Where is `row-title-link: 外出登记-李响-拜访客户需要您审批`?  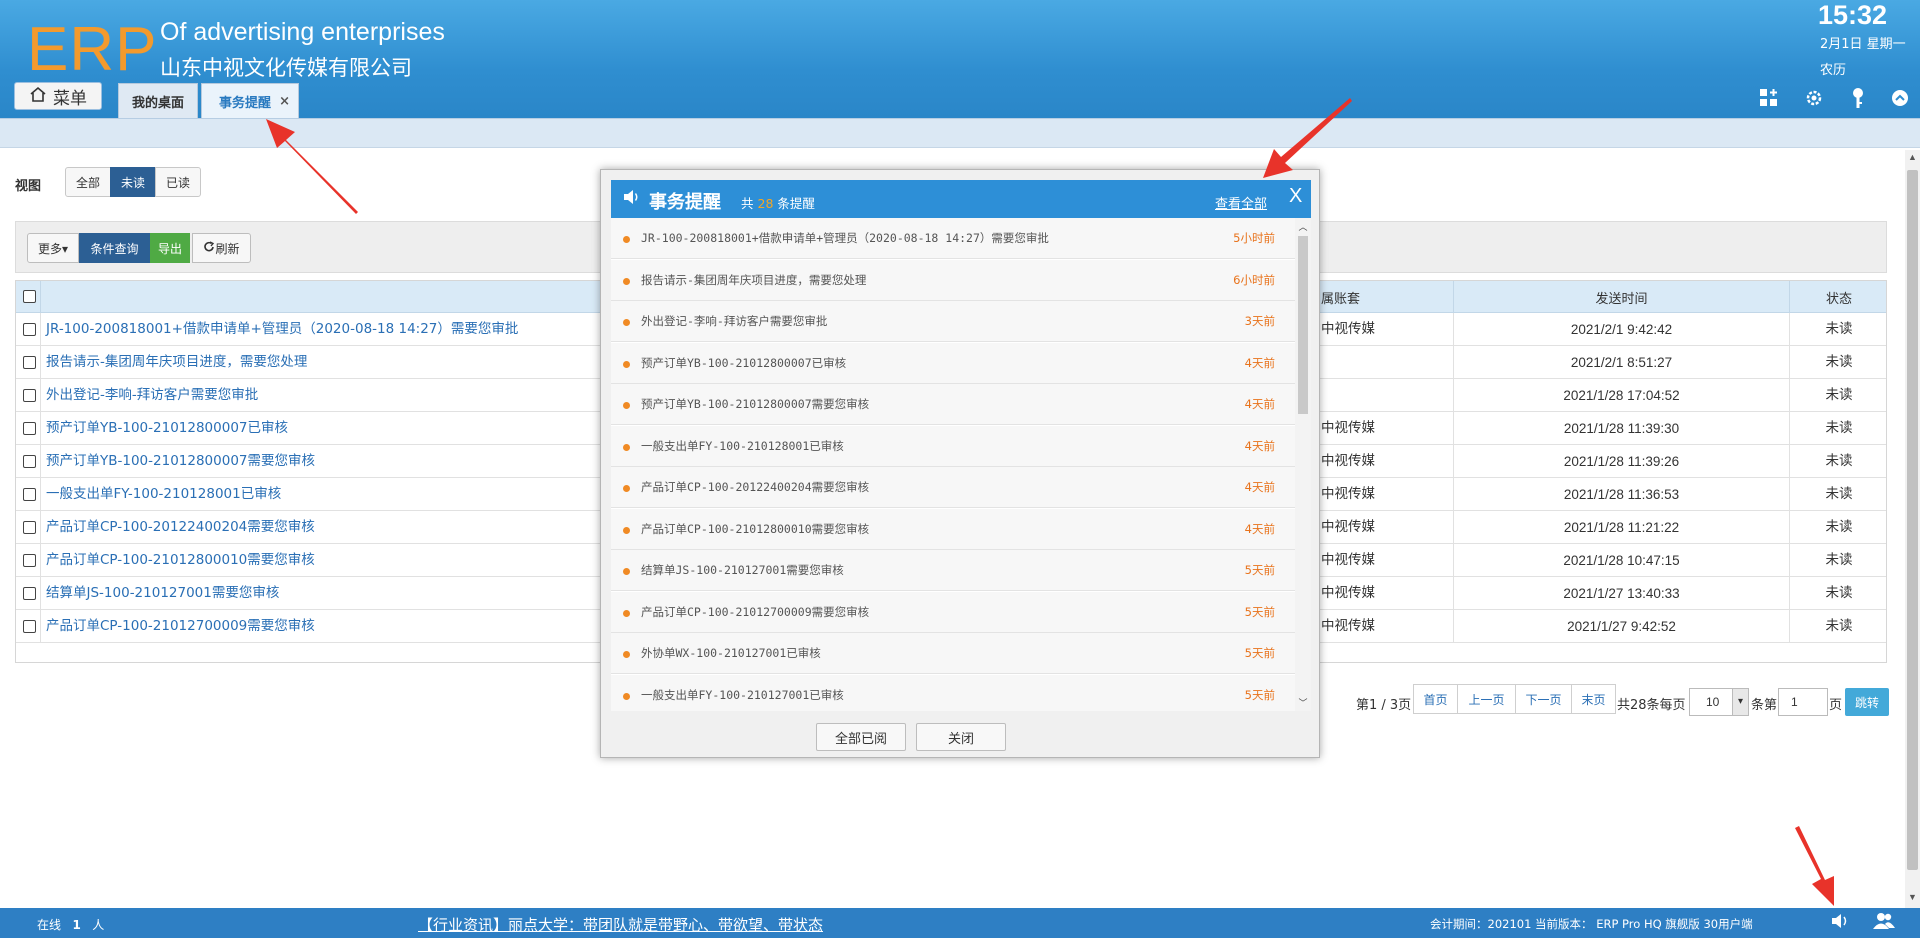
row-title-link: 外出登记-李响-拜访客户需要您审批 is located at coordinates (152, 395).